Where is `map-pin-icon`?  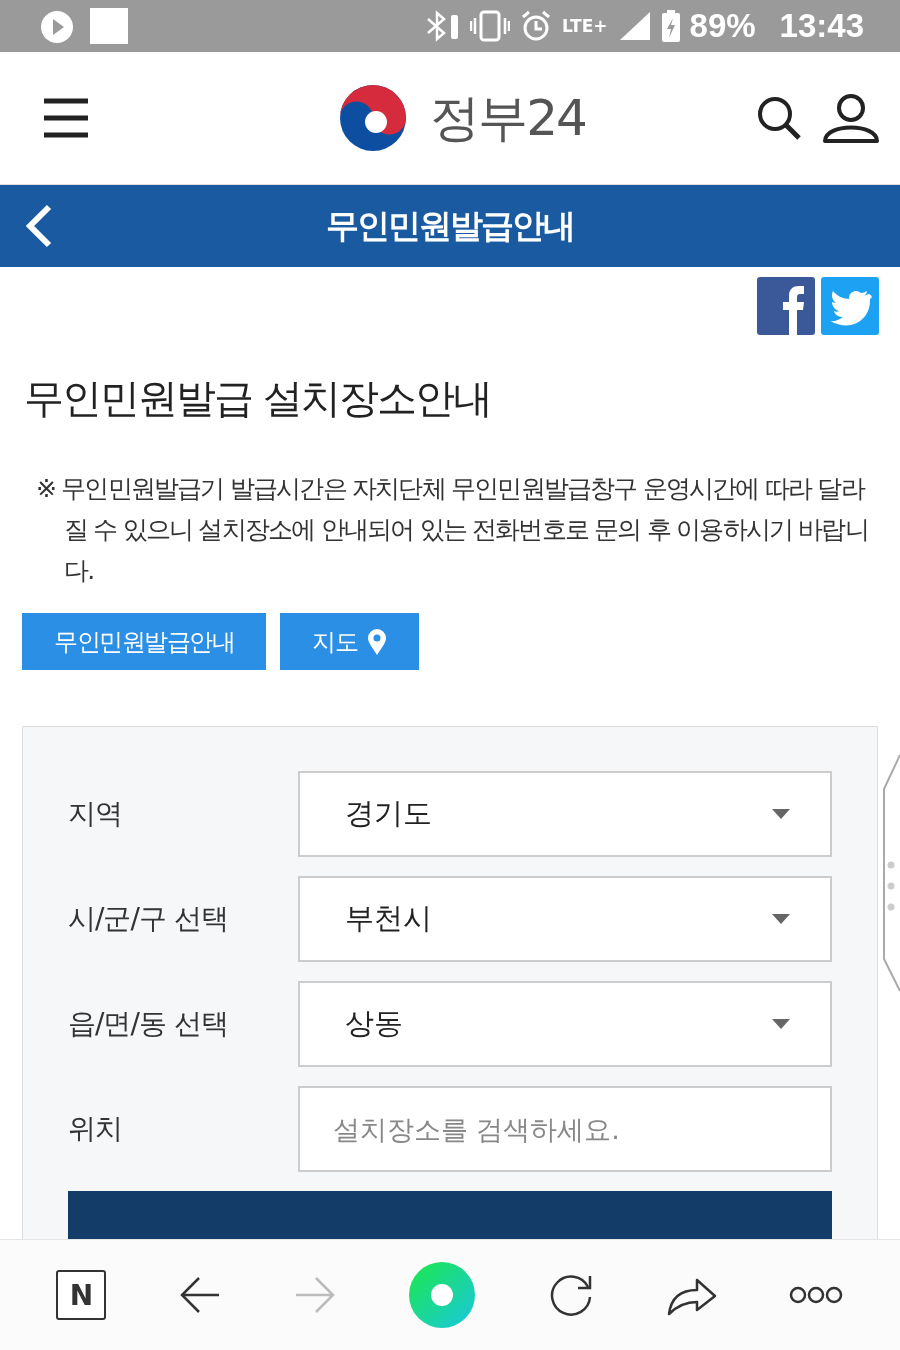 map-pin-icon is located at coordinates (377, 641).